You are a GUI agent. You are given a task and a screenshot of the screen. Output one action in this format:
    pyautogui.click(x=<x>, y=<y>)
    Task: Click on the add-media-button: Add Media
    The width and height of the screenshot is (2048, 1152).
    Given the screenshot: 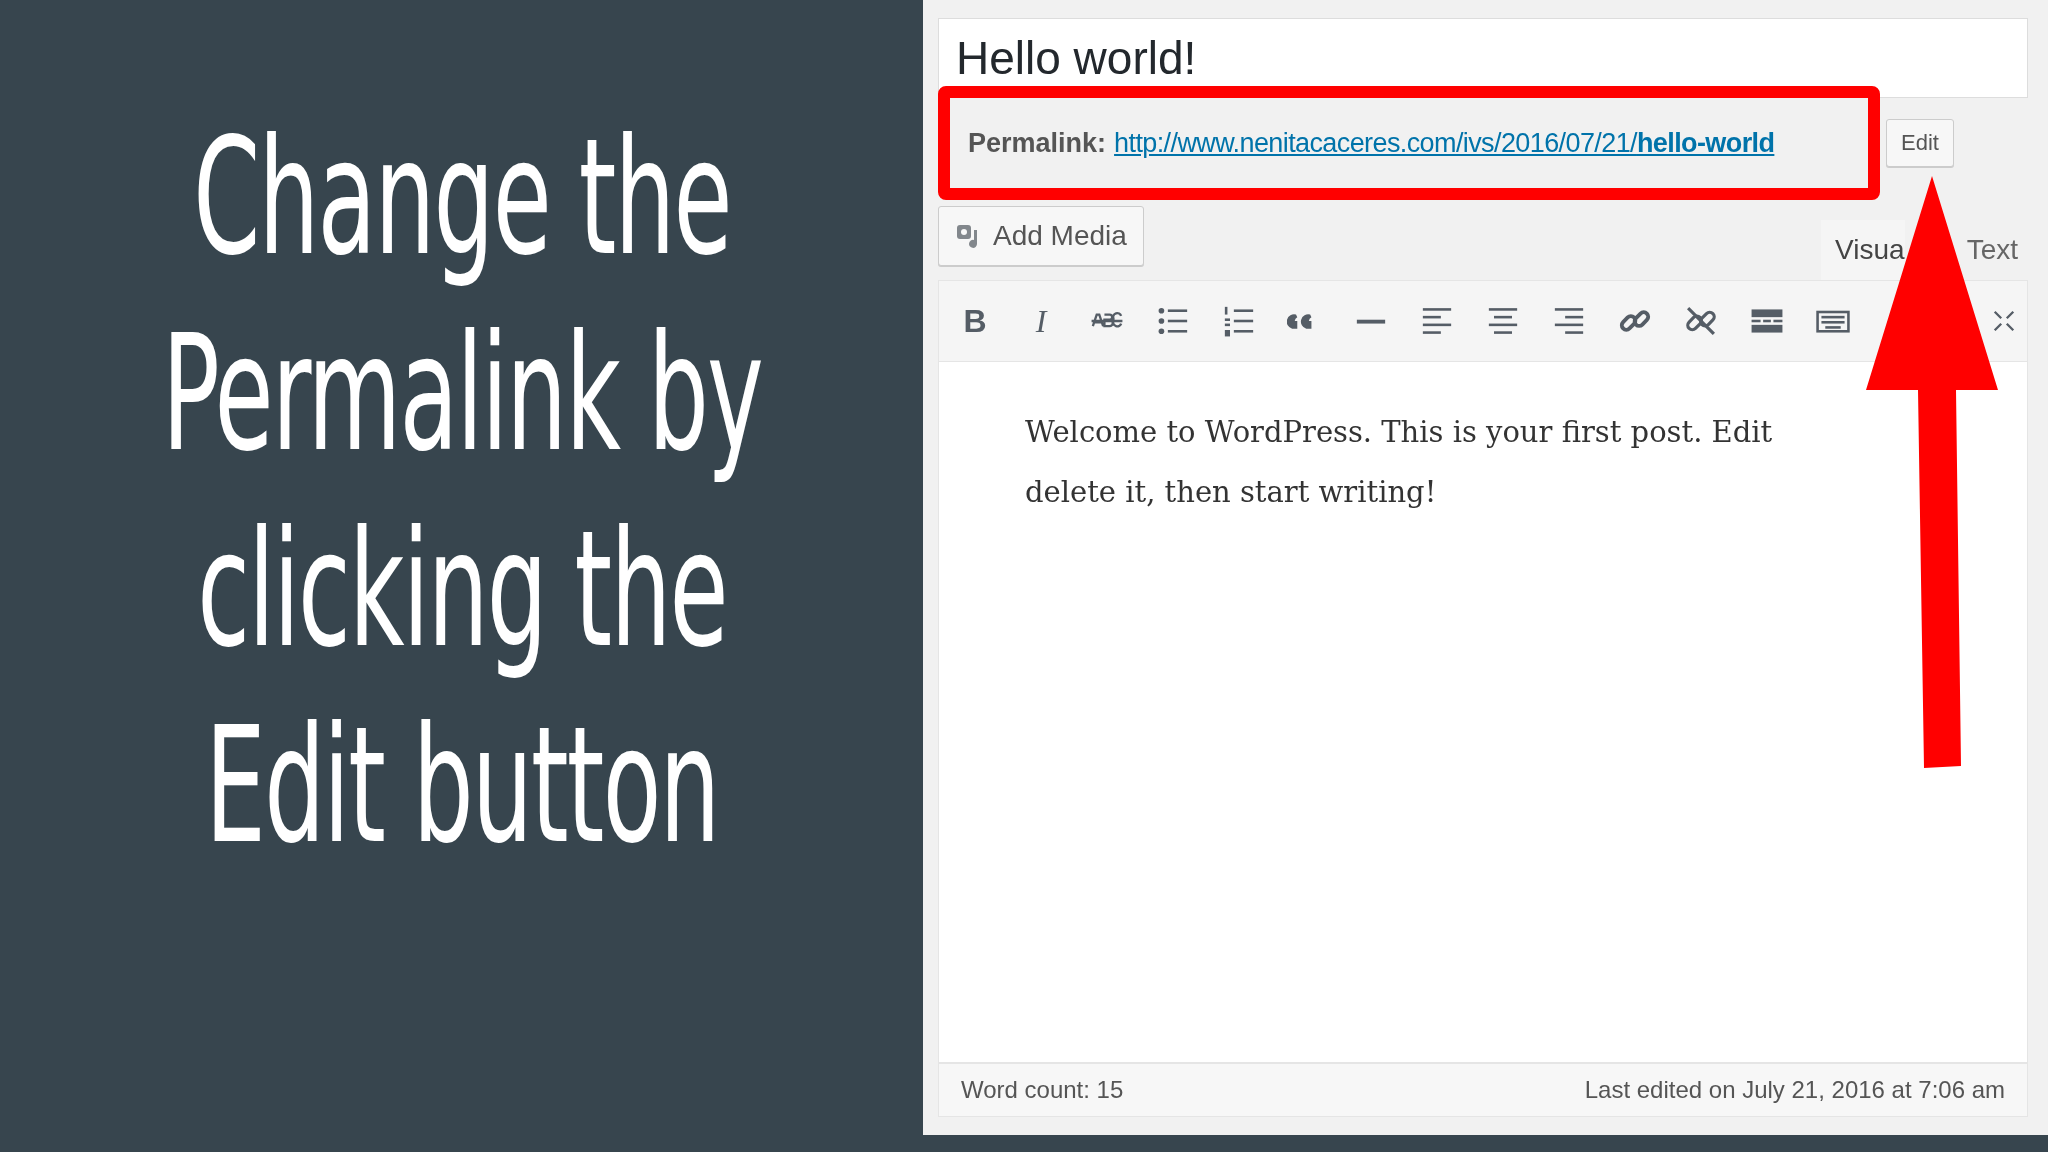 What is the action you would take?
    pyautogui.click(x=1041, y=236)
    